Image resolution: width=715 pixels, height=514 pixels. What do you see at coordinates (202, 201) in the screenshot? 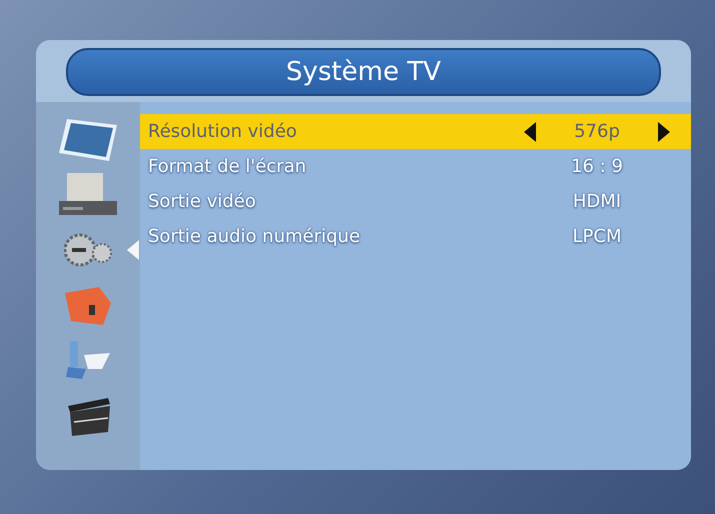
I see `setting-label: Sortie vidéo` at bounding box center [202, 201].